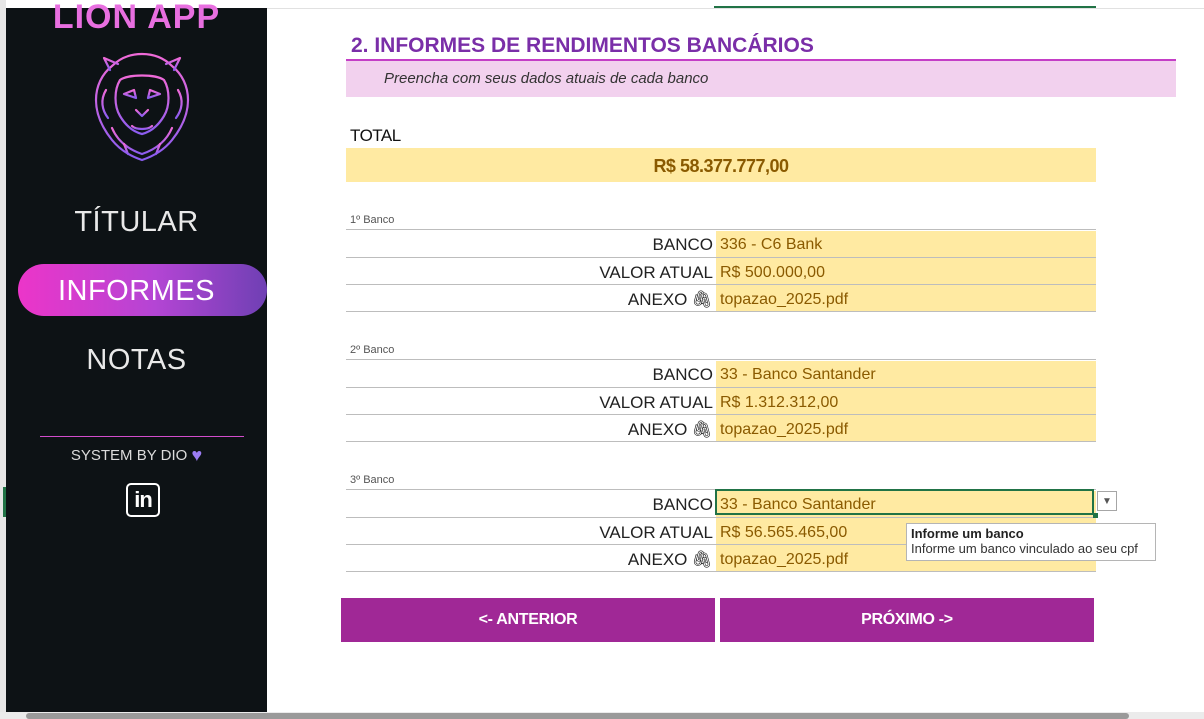 Image resolution: width=1204 pixels, height=719 pixels. Describe the element at coordinates (682, 504) in the screenshot. I see `bank-3-banco-label: BANCO` at that location.